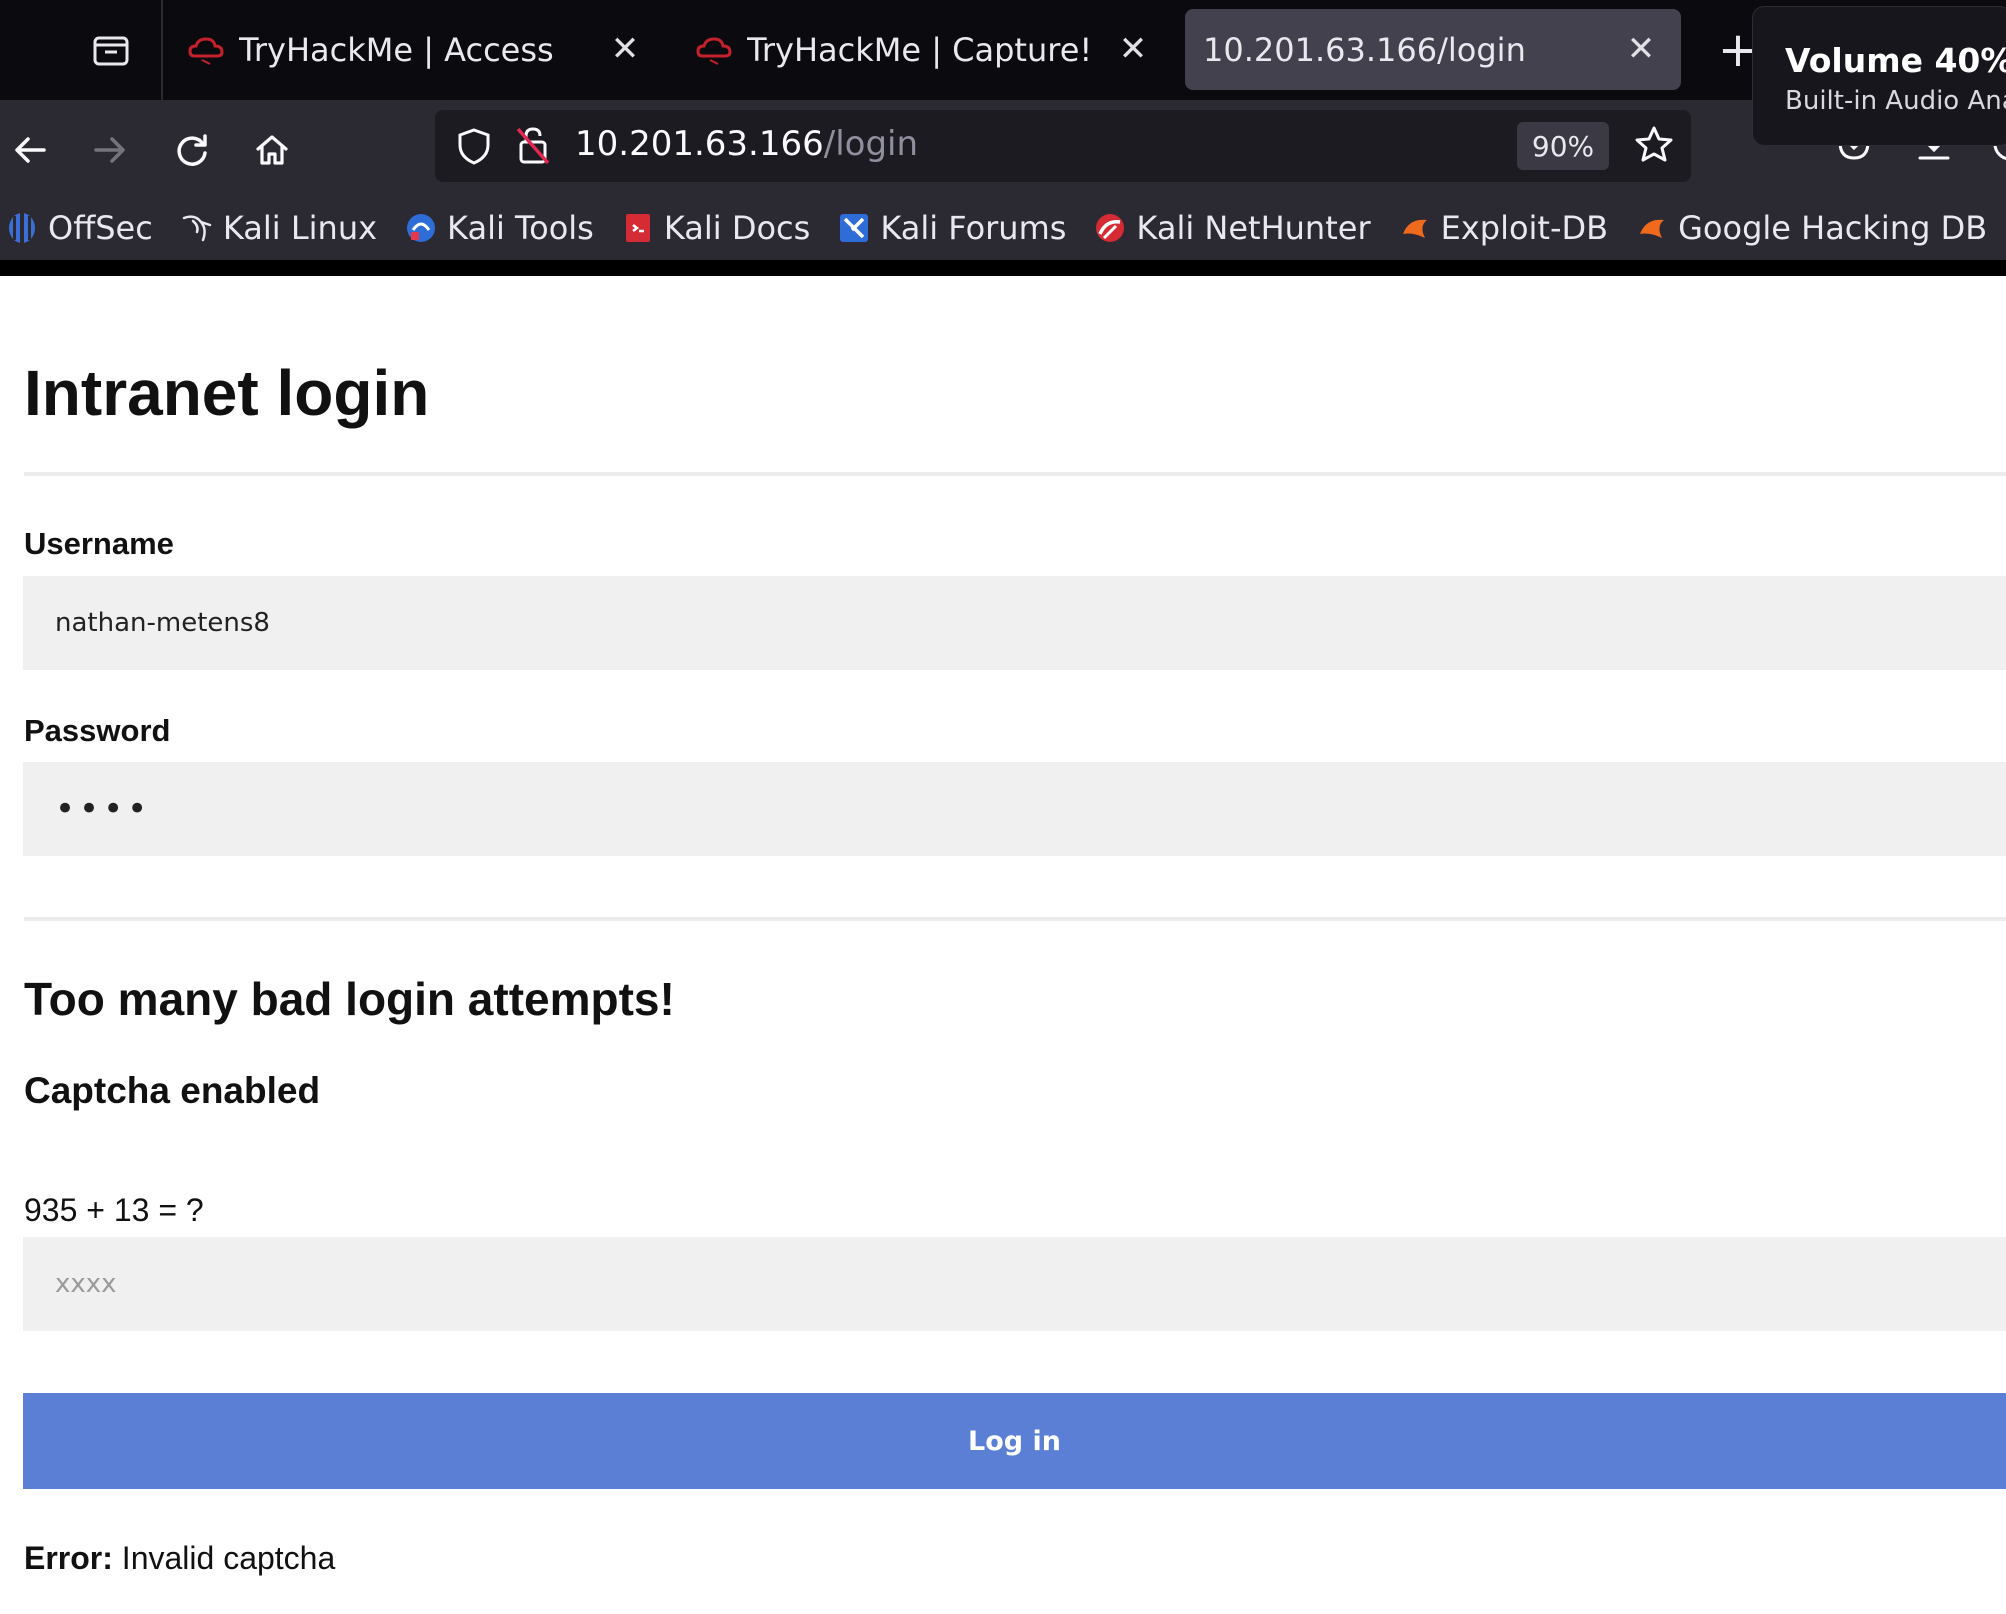 The image size is (2006, 1614). I want to click on password-label: Password, so click(97, 730).